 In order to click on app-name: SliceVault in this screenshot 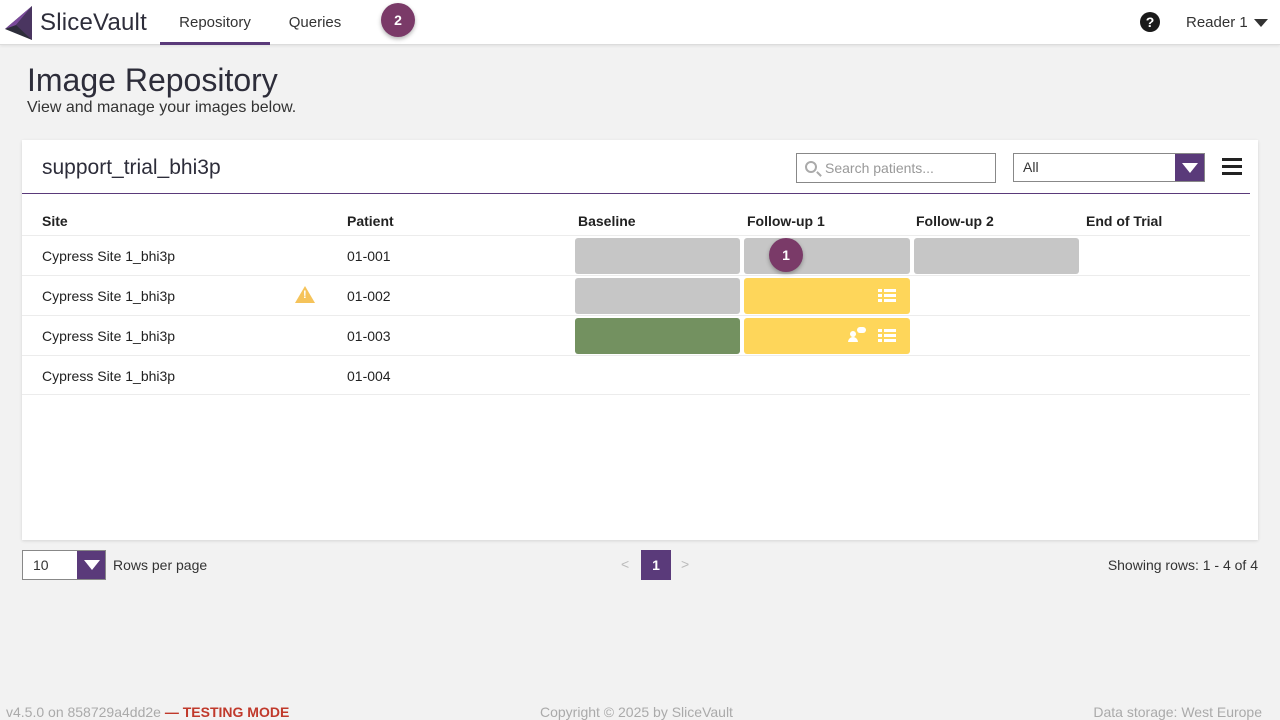, I will do `click(93, 22)`.